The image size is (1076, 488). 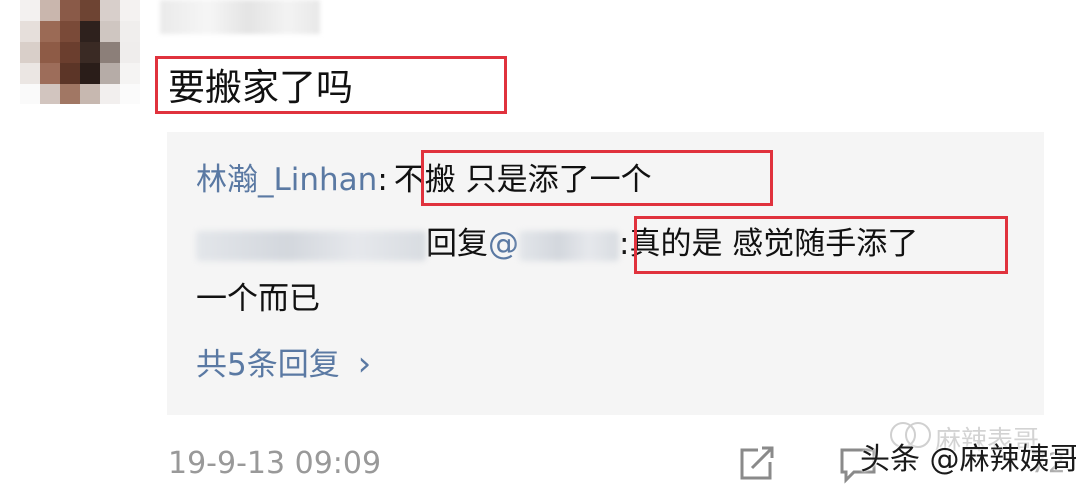 I want to click on reply-author: 林瀚_Linhan, so click(x=286, y=180).